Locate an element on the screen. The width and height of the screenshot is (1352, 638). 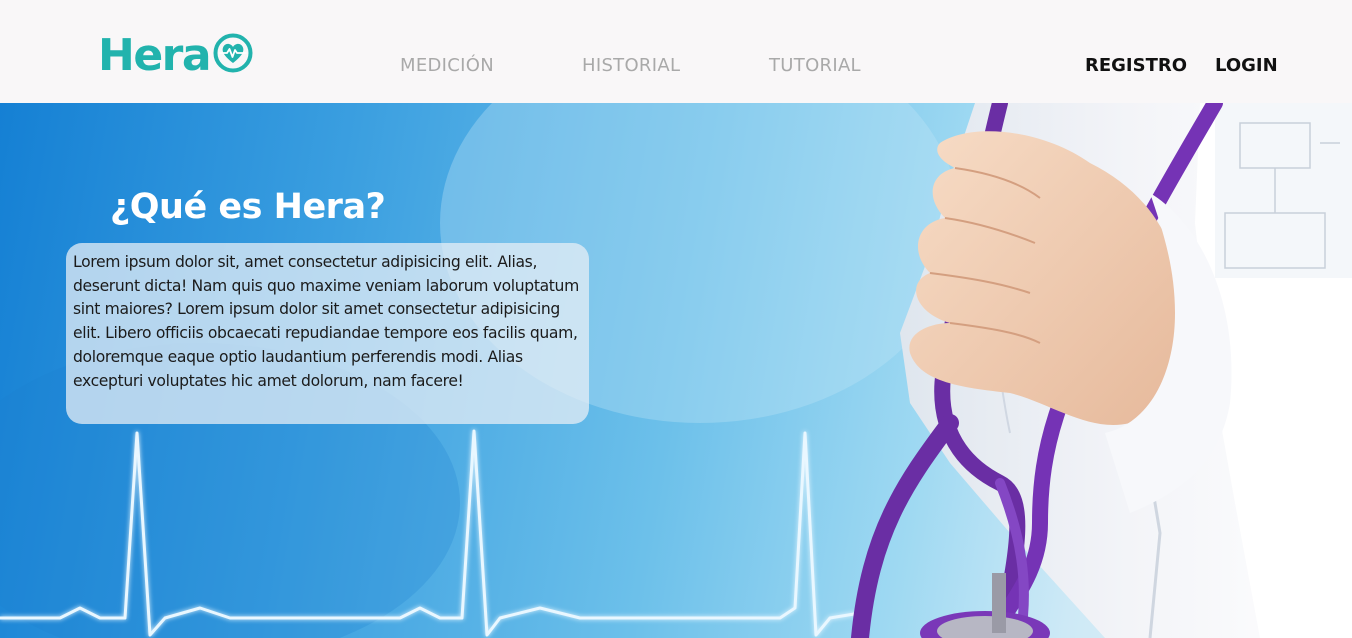
brand-name: Hera is located at coordinates (155, 55).